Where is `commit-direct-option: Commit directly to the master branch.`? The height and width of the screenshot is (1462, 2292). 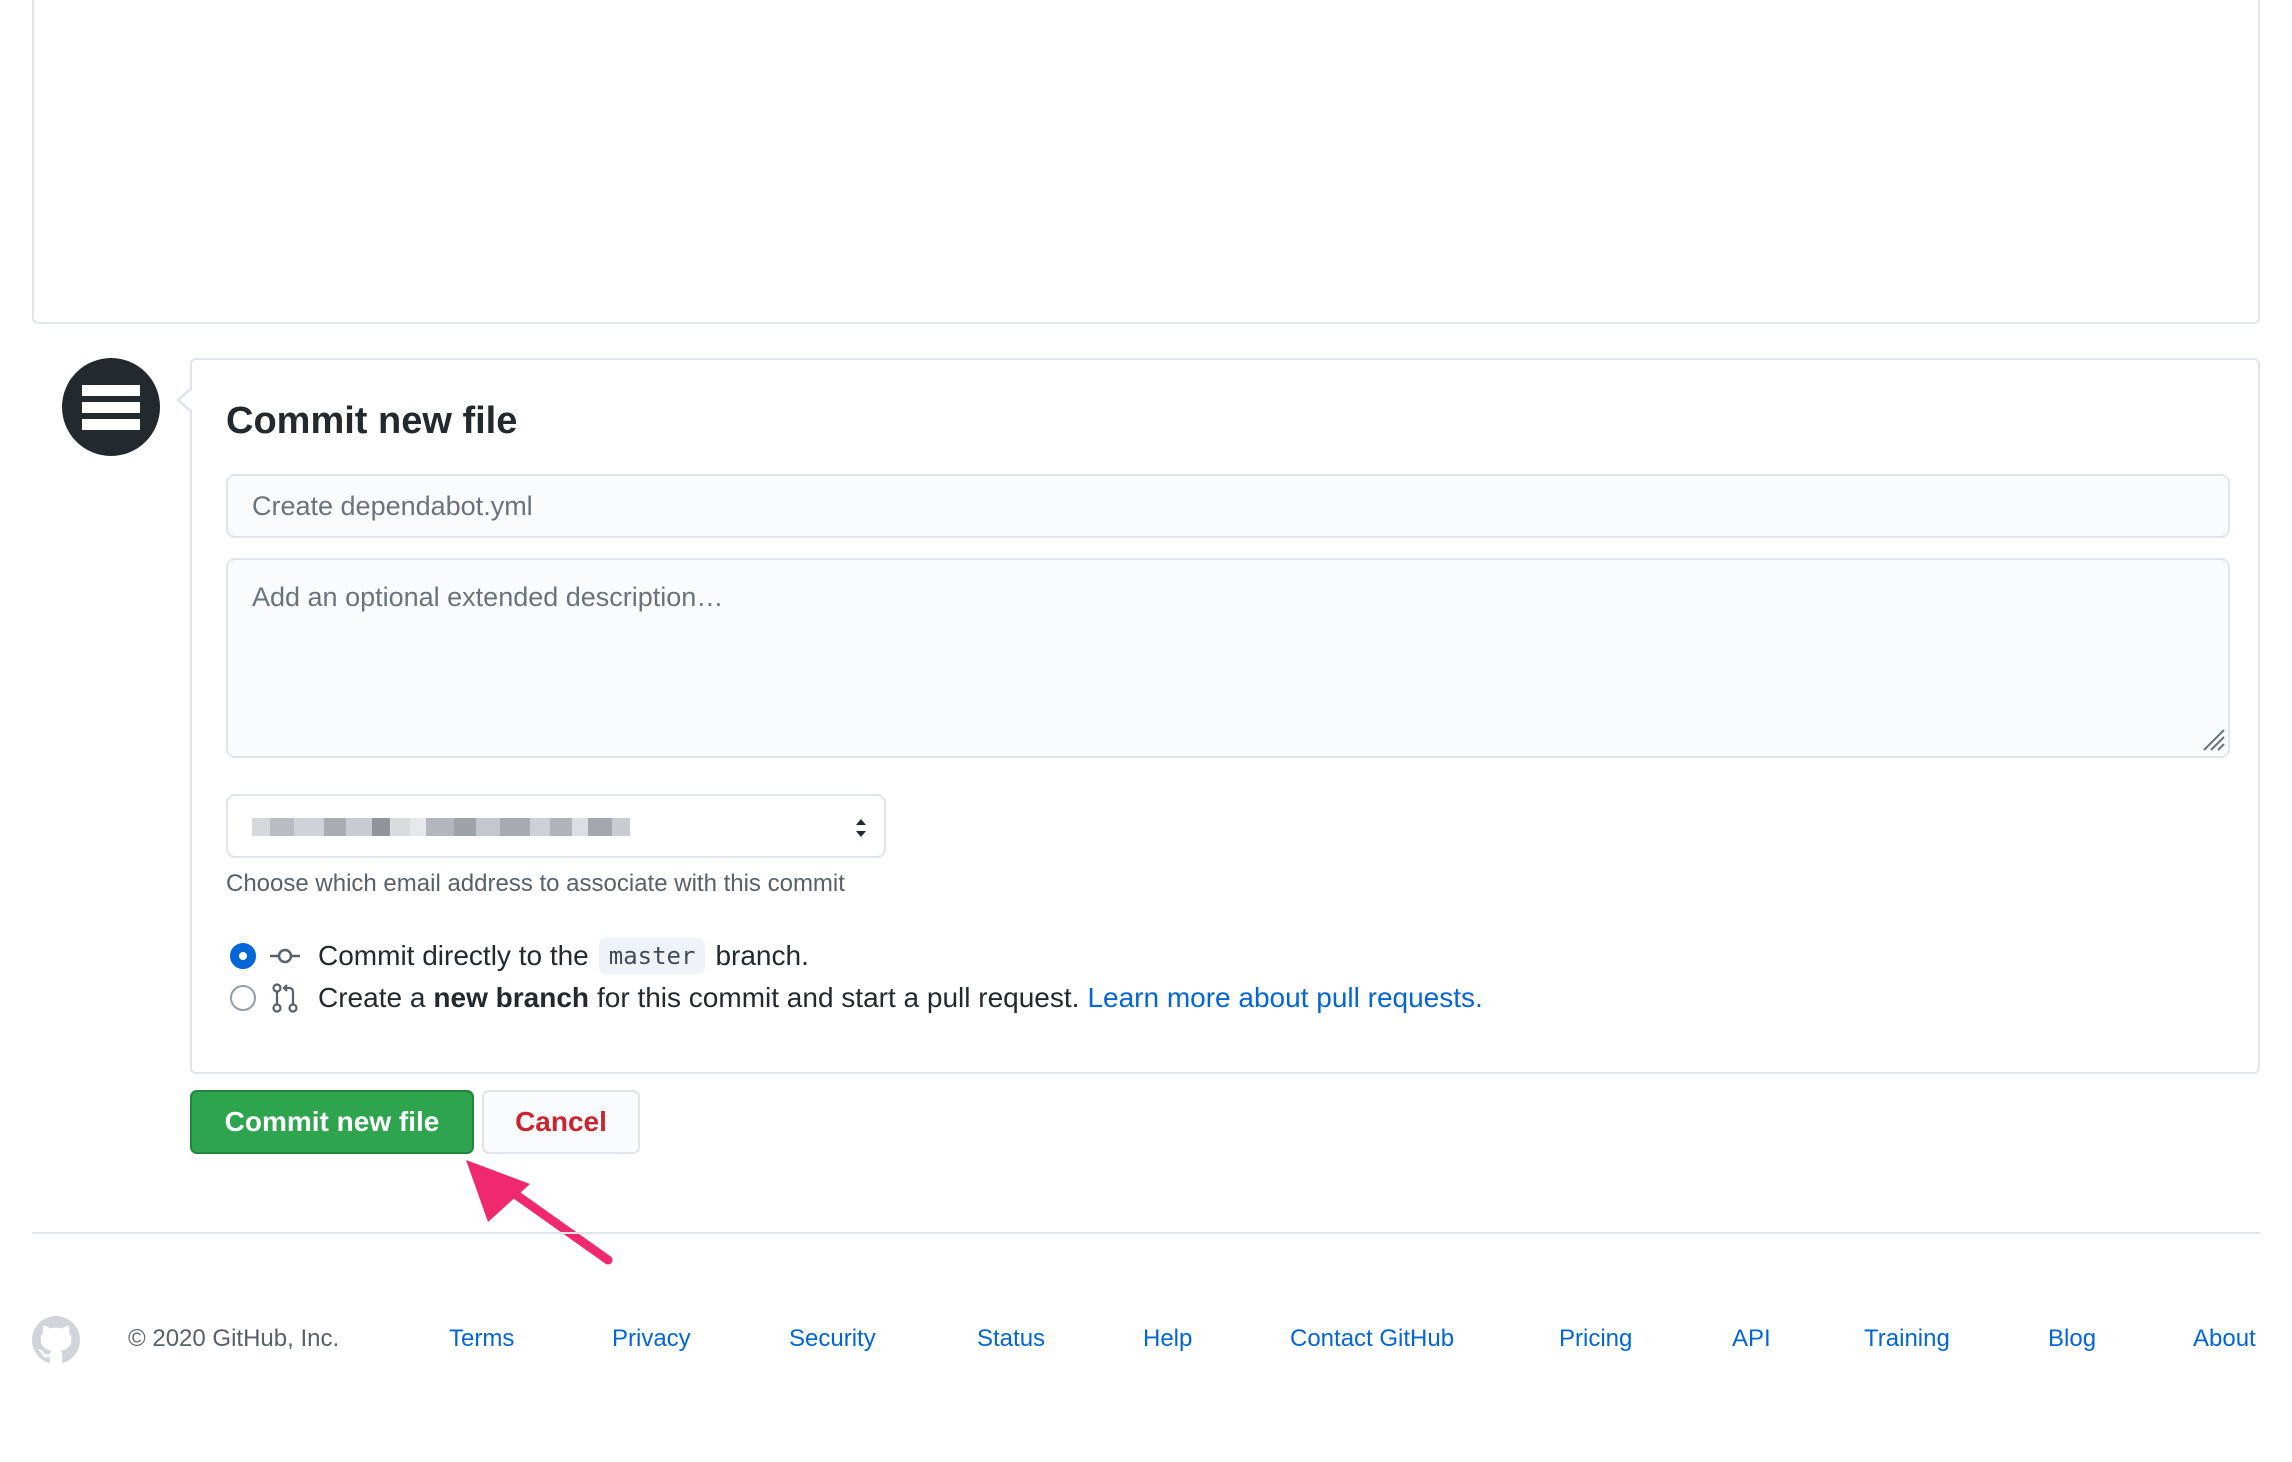 commit-direct-option: Commit directly to the master branch. is located at coordinates (519, 956).